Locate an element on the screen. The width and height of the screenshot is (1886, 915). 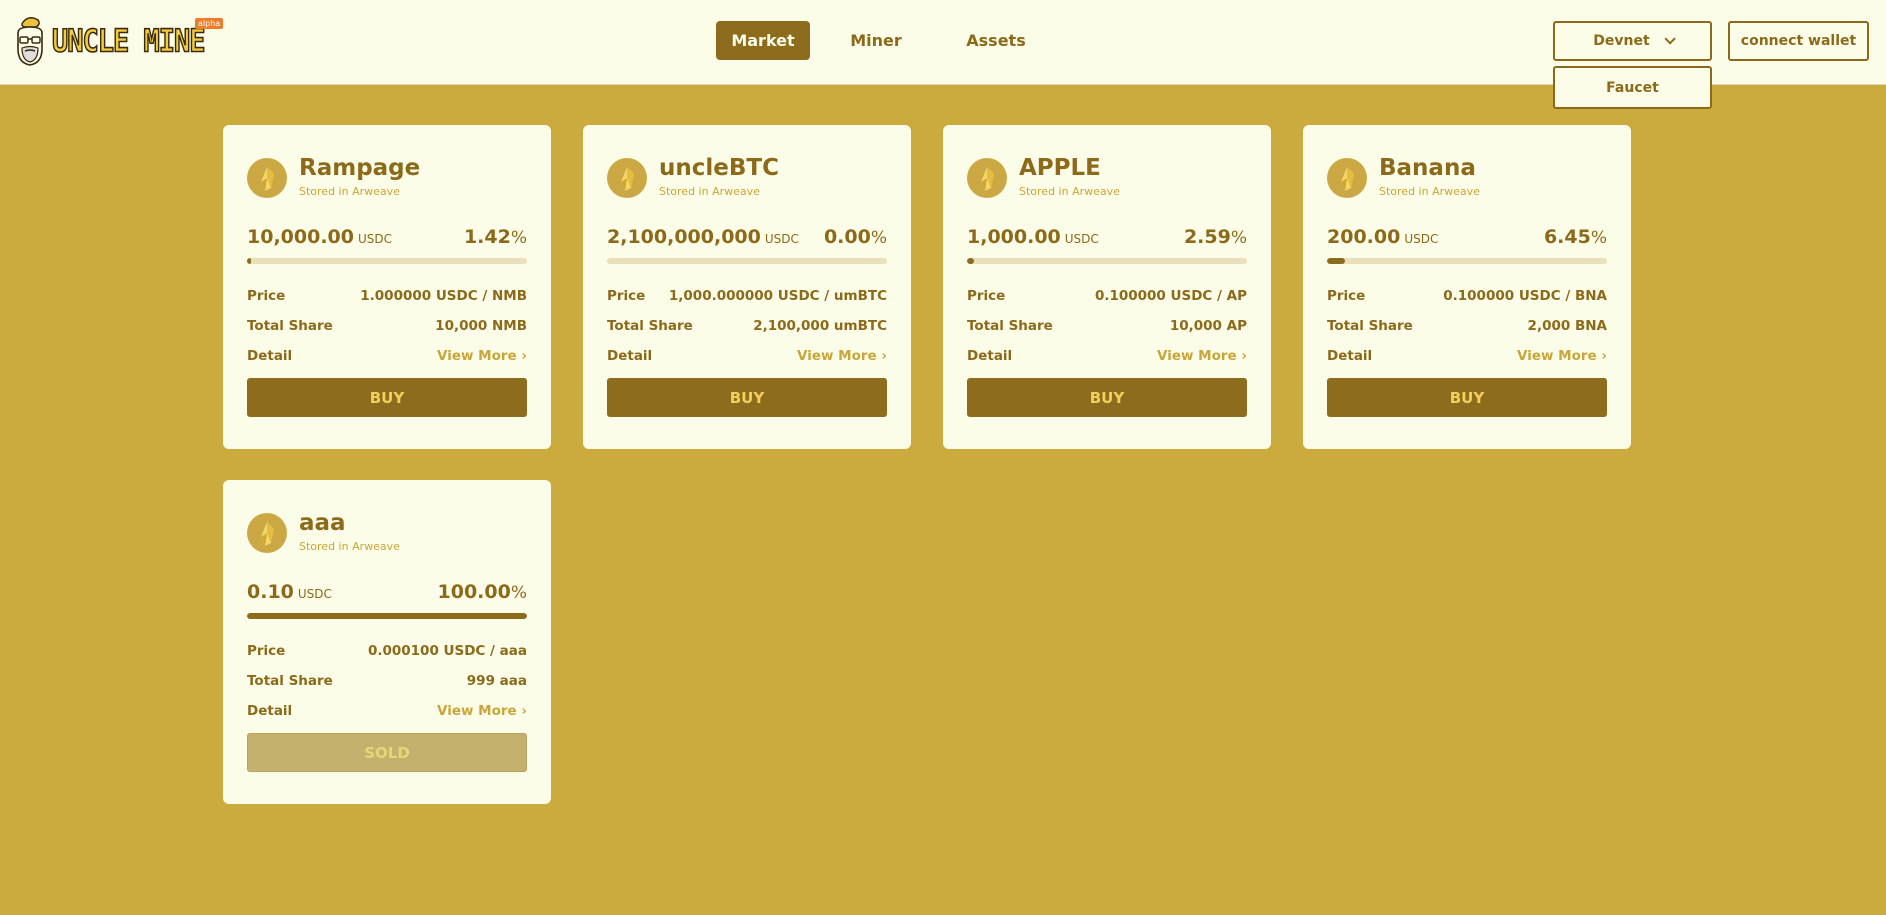
percent-value: 0.00 is located at coordinates (847, 237).